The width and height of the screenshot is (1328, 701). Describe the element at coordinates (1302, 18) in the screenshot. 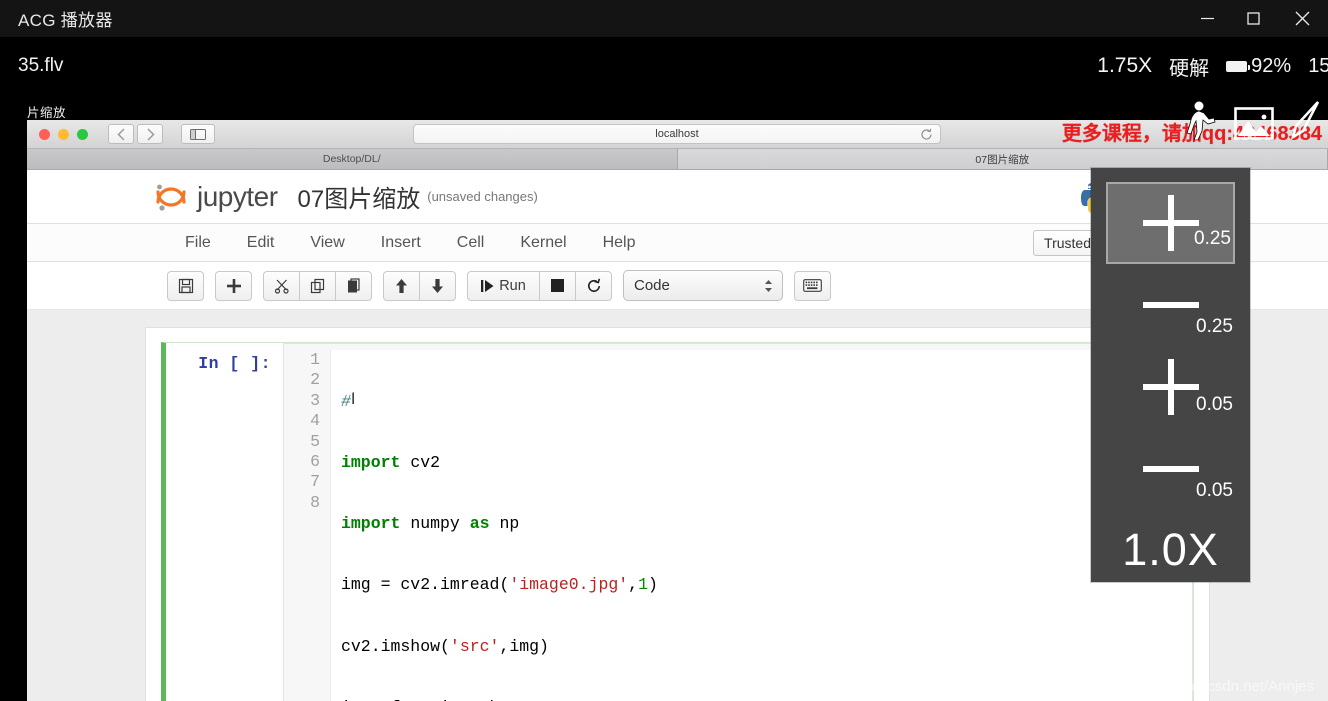

I see `close-icon` at that location.